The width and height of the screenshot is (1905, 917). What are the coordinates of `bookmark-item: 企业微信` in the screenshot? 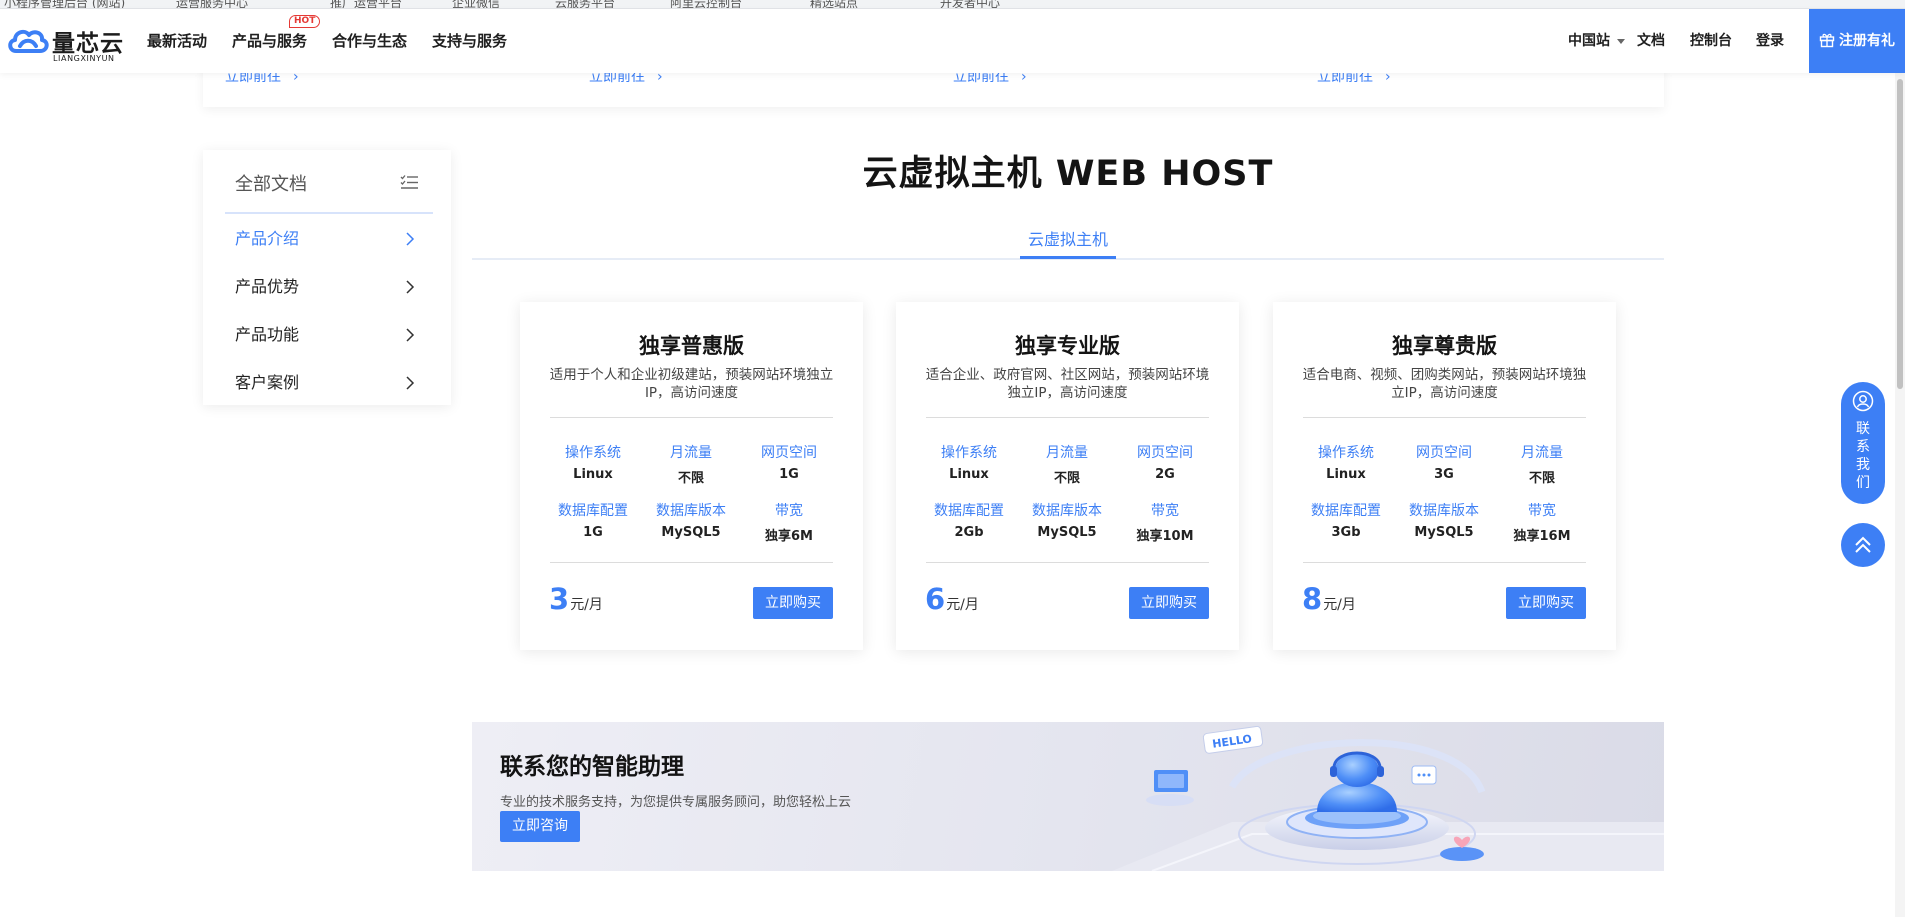 It's located at (476, 4).